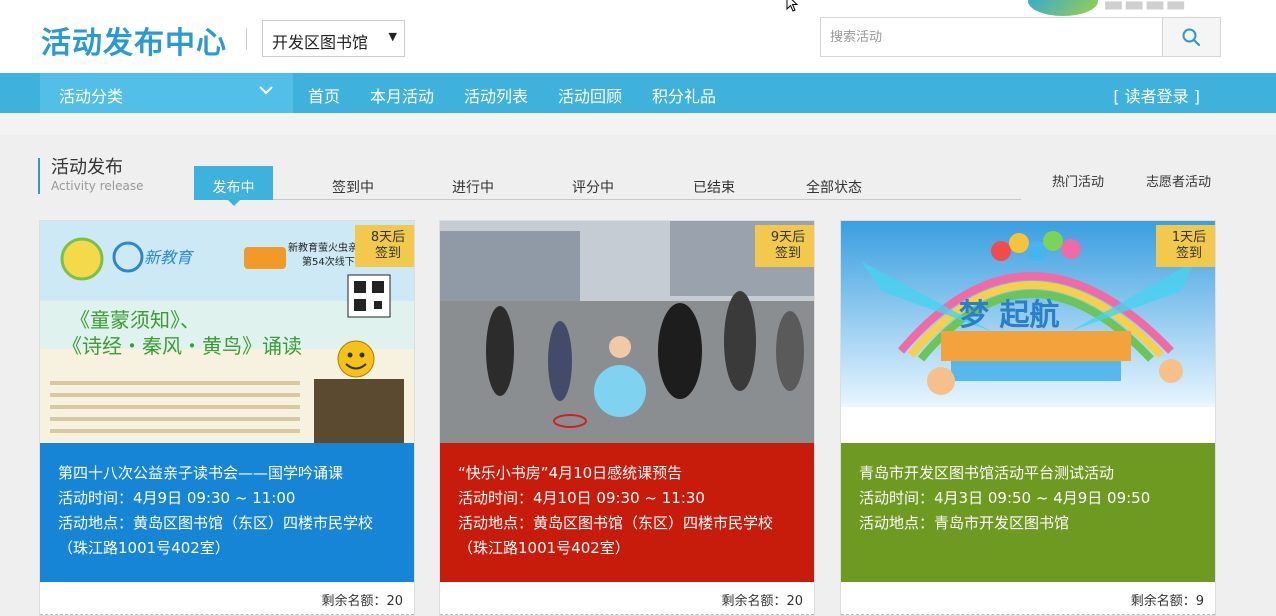  I want to click on section-title-cn: 活动发布, so click(87, 167).